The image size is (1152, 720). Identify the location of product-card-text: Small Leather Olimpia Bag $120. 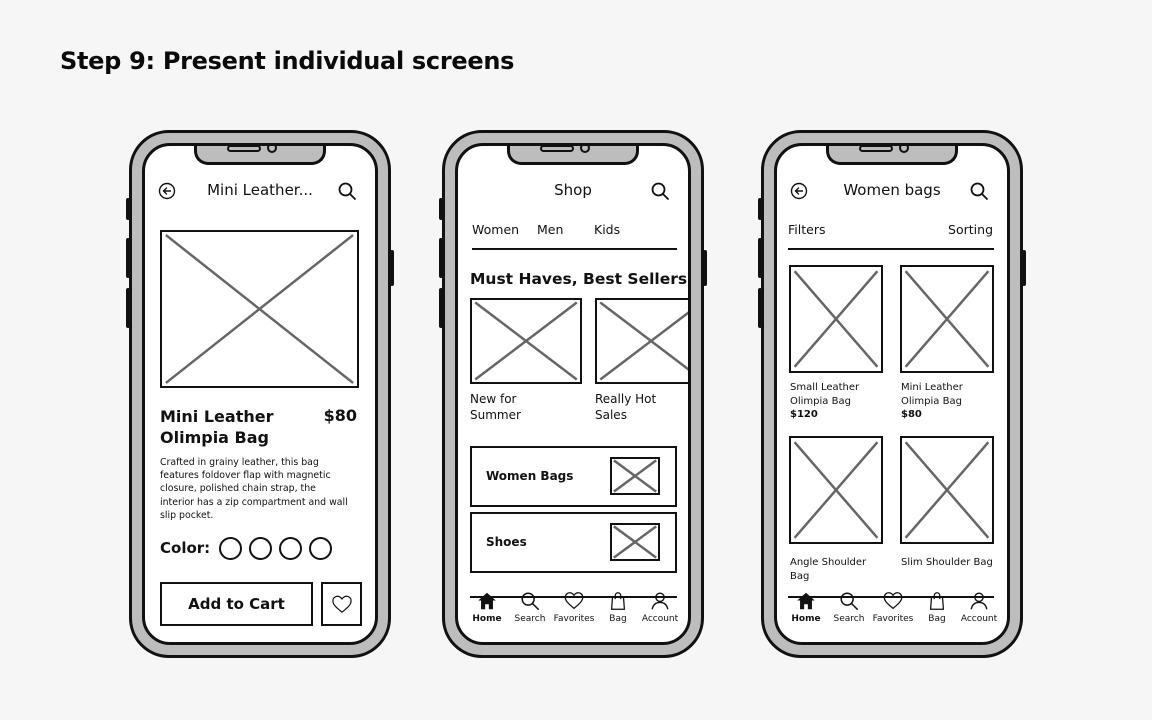
(825, 401).